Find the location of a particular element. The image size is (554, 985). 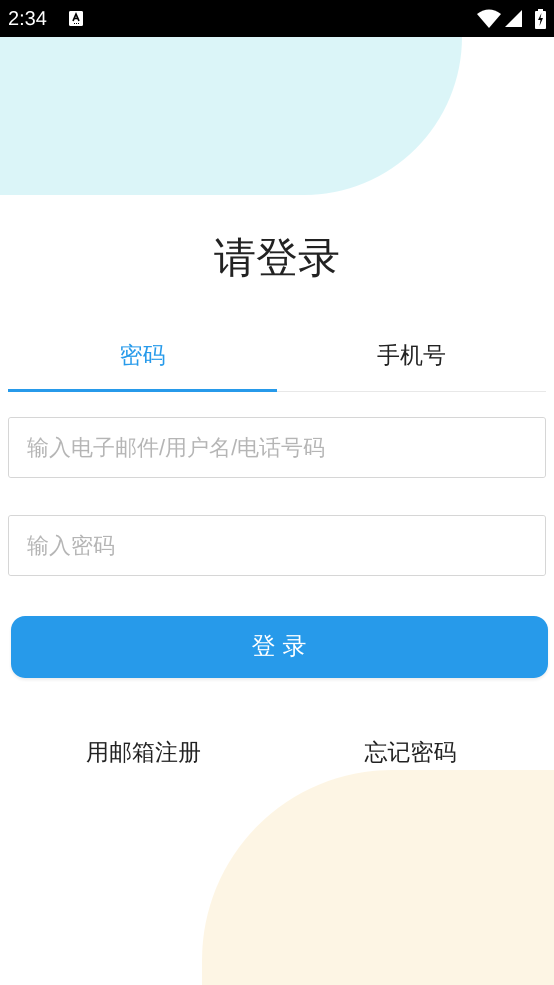

text-link: 忘记密码 is located at coordinates (410, 752).